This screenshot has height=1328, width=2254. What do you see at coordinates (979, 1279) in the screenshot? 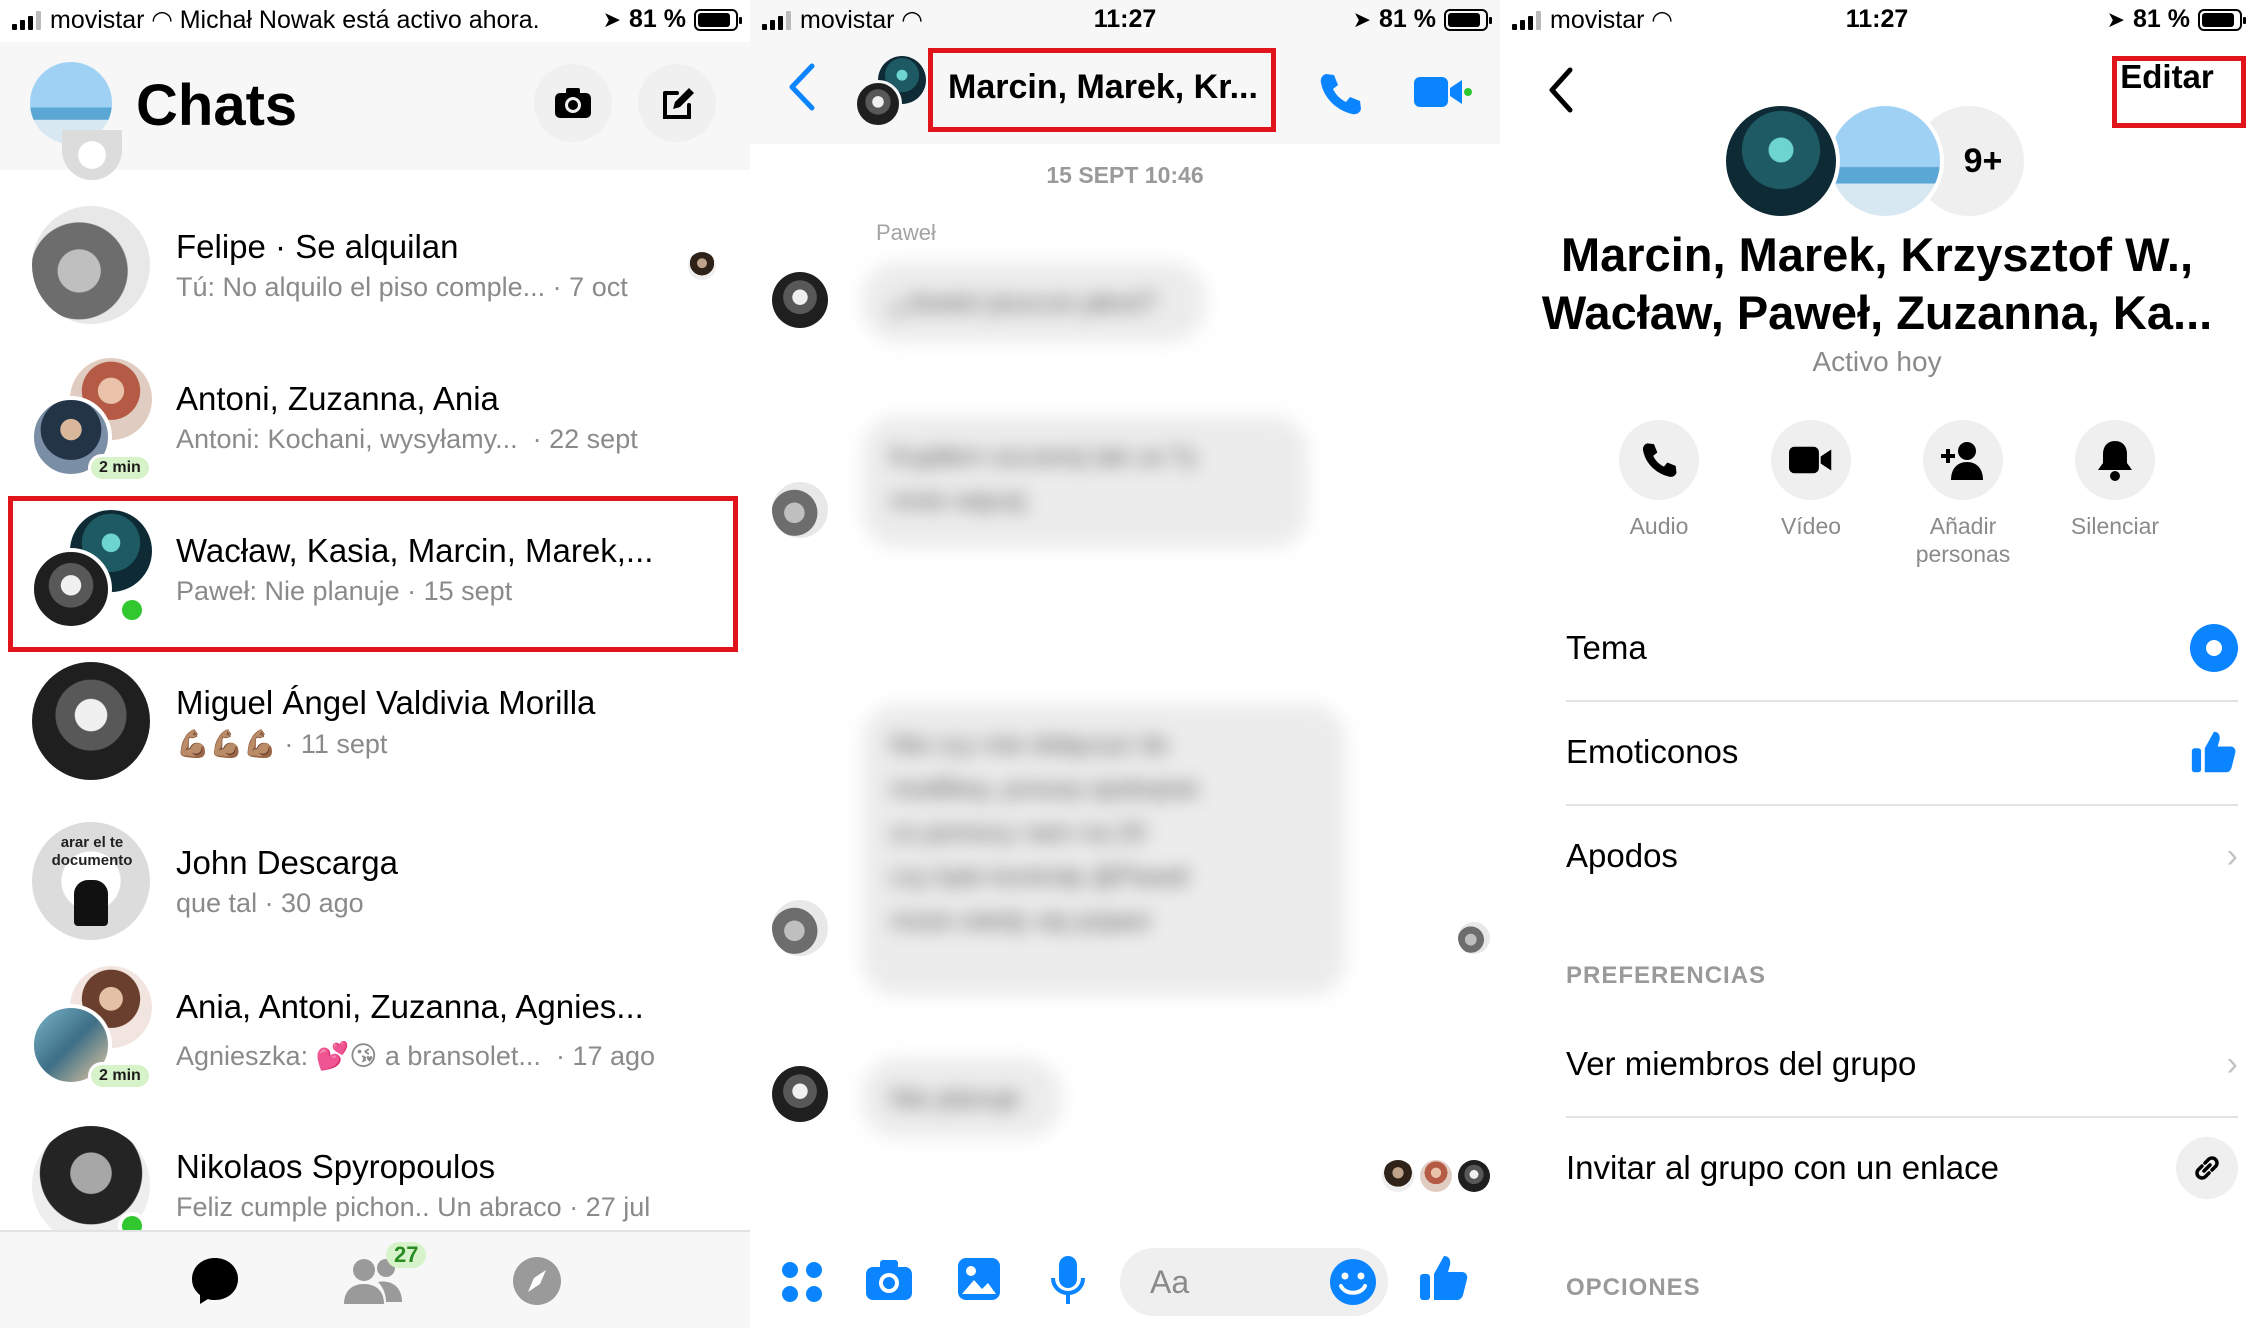
I see `image-icon` at bounding box center [979, 1279].